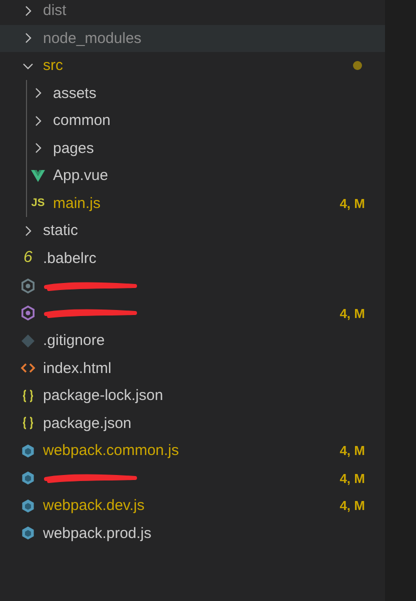 The image size is (416, 601). What do you see at coordinates (192, 423) in the screenshot?
I see `file-row: package.json` at bounding box center [192, 423].